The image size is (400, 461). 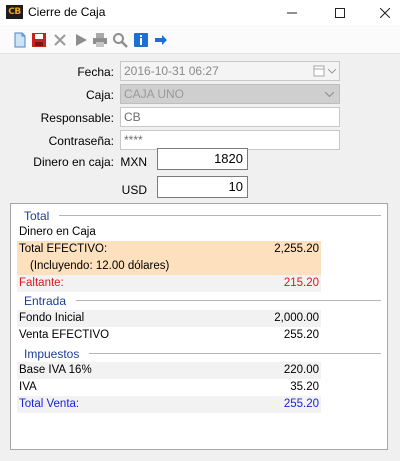 What do you see at coordinates (169, 370) in the screenshot?
I see `row-base-iva: Base IVA 16% 220.00` at bounding box center [169, 370].